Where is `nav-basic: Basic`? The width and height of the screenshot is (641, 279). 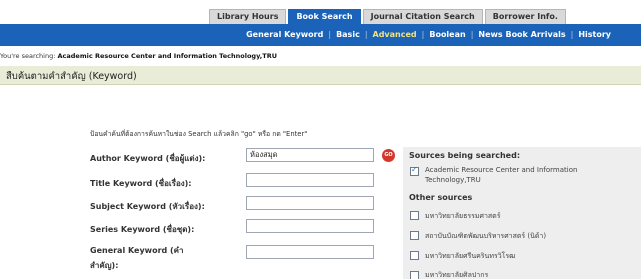 nav-basic: Basic is located at coordinates (348, 35).